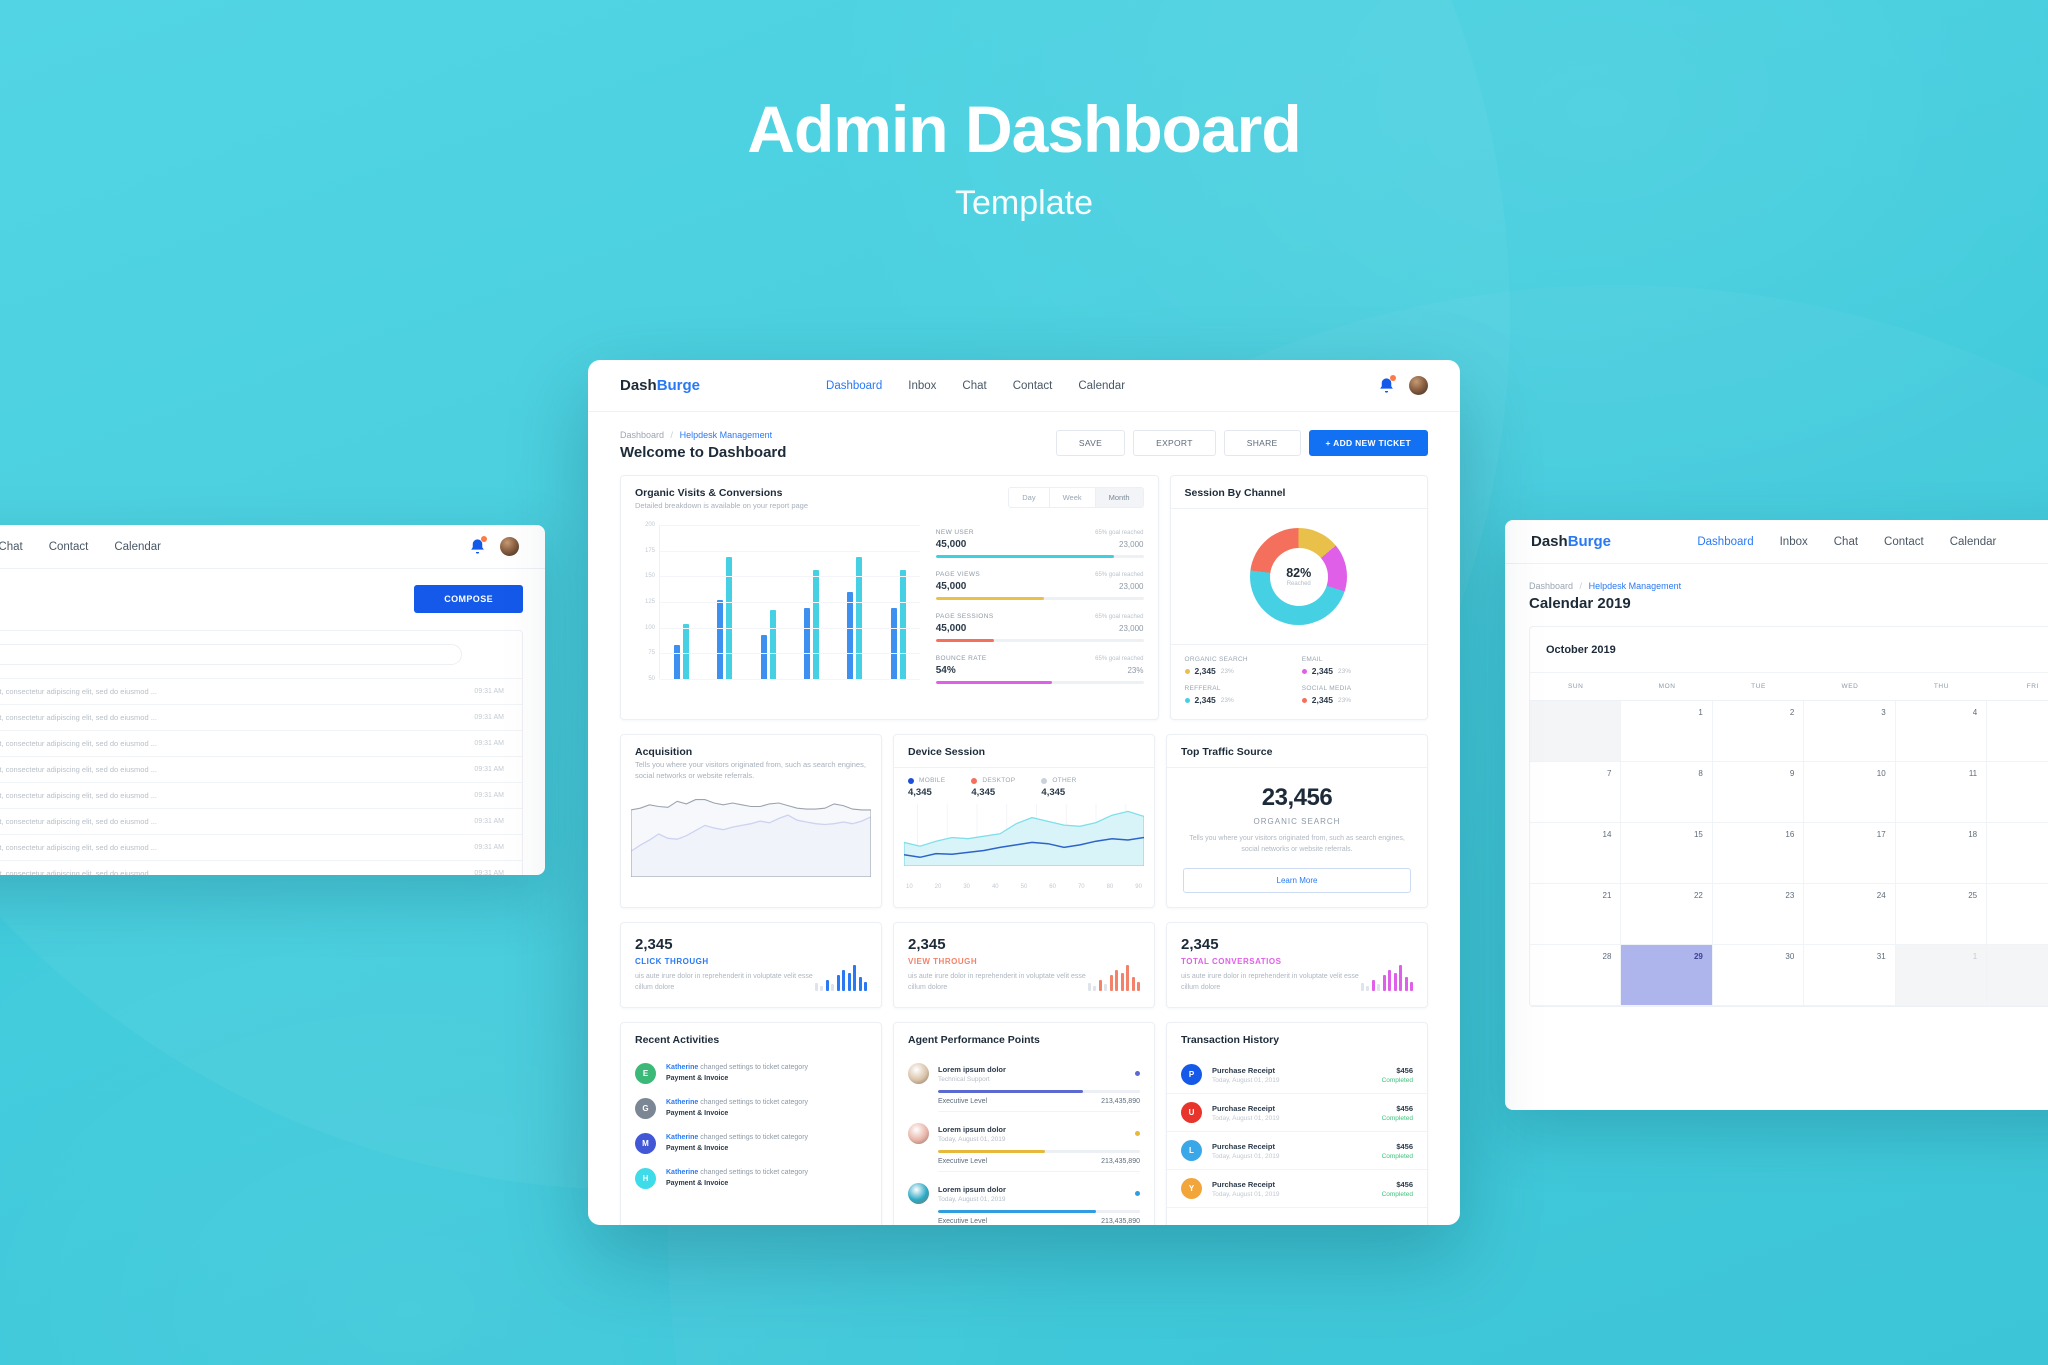 This screenshot has width=2048, height=1365. Describe the element at coordinates (1667, 975) in the screenshot. I see `calendar-day-cell: 29` at that location.